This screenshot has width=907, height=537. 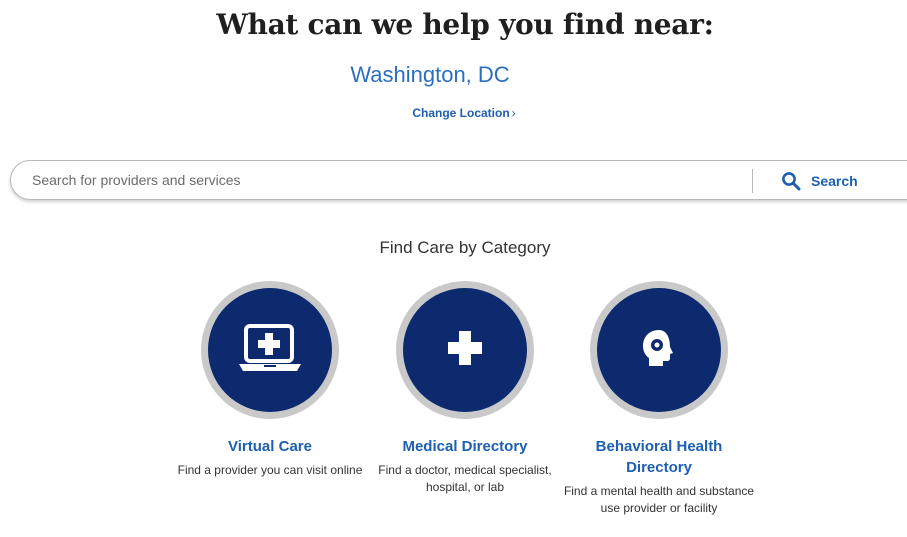 I want to click on search-bar: Search, so click(x=458, y=180).